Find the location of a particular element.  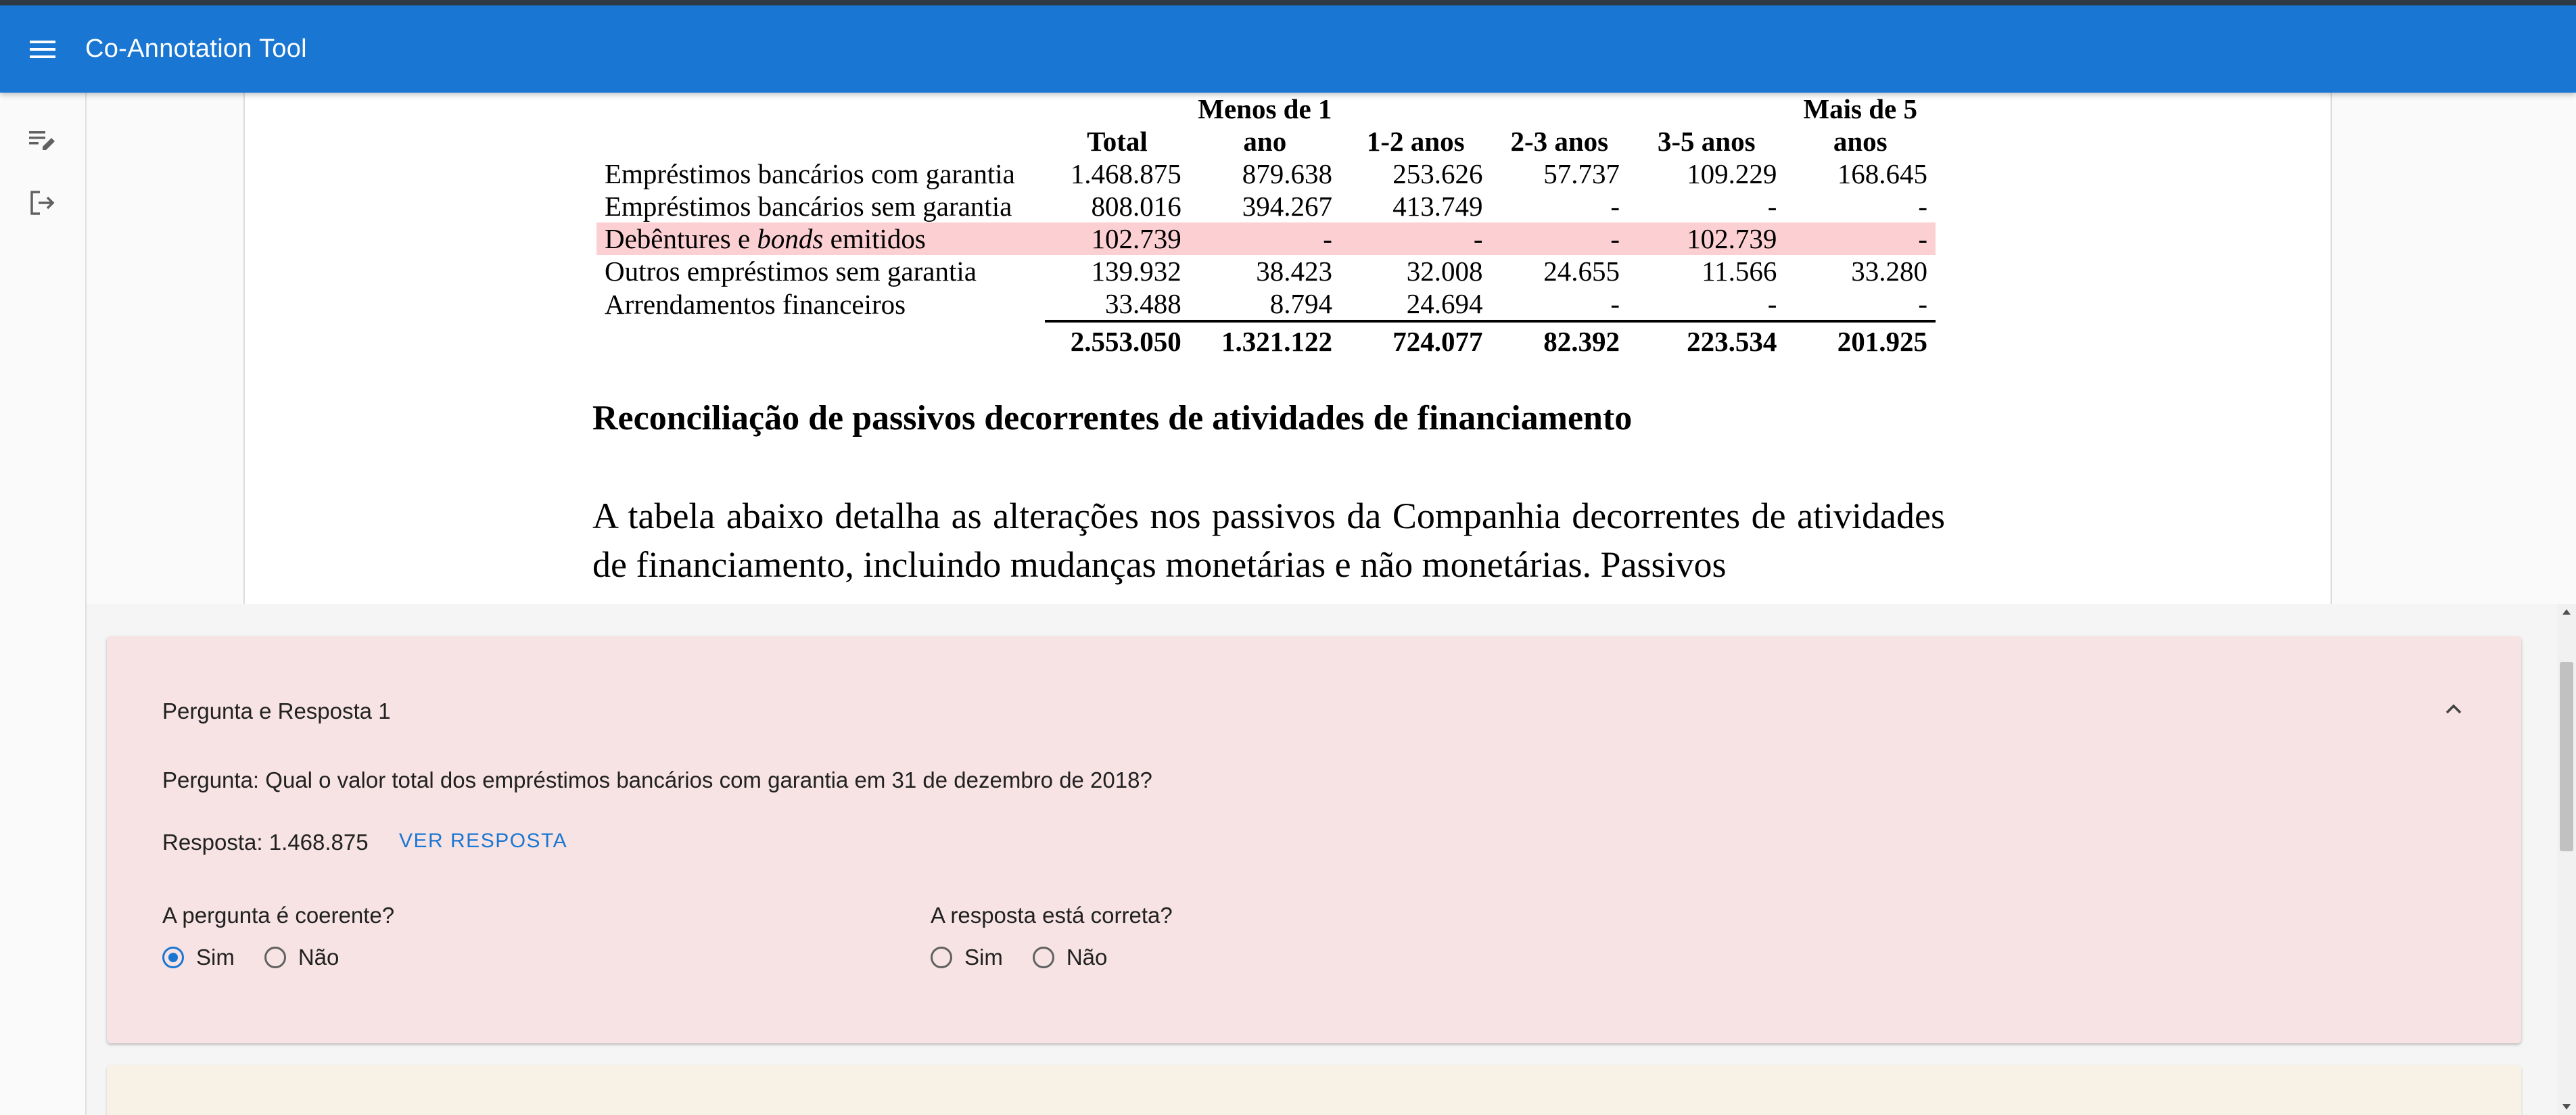

qa-scrollbar is located at coordinates (2566, 860).